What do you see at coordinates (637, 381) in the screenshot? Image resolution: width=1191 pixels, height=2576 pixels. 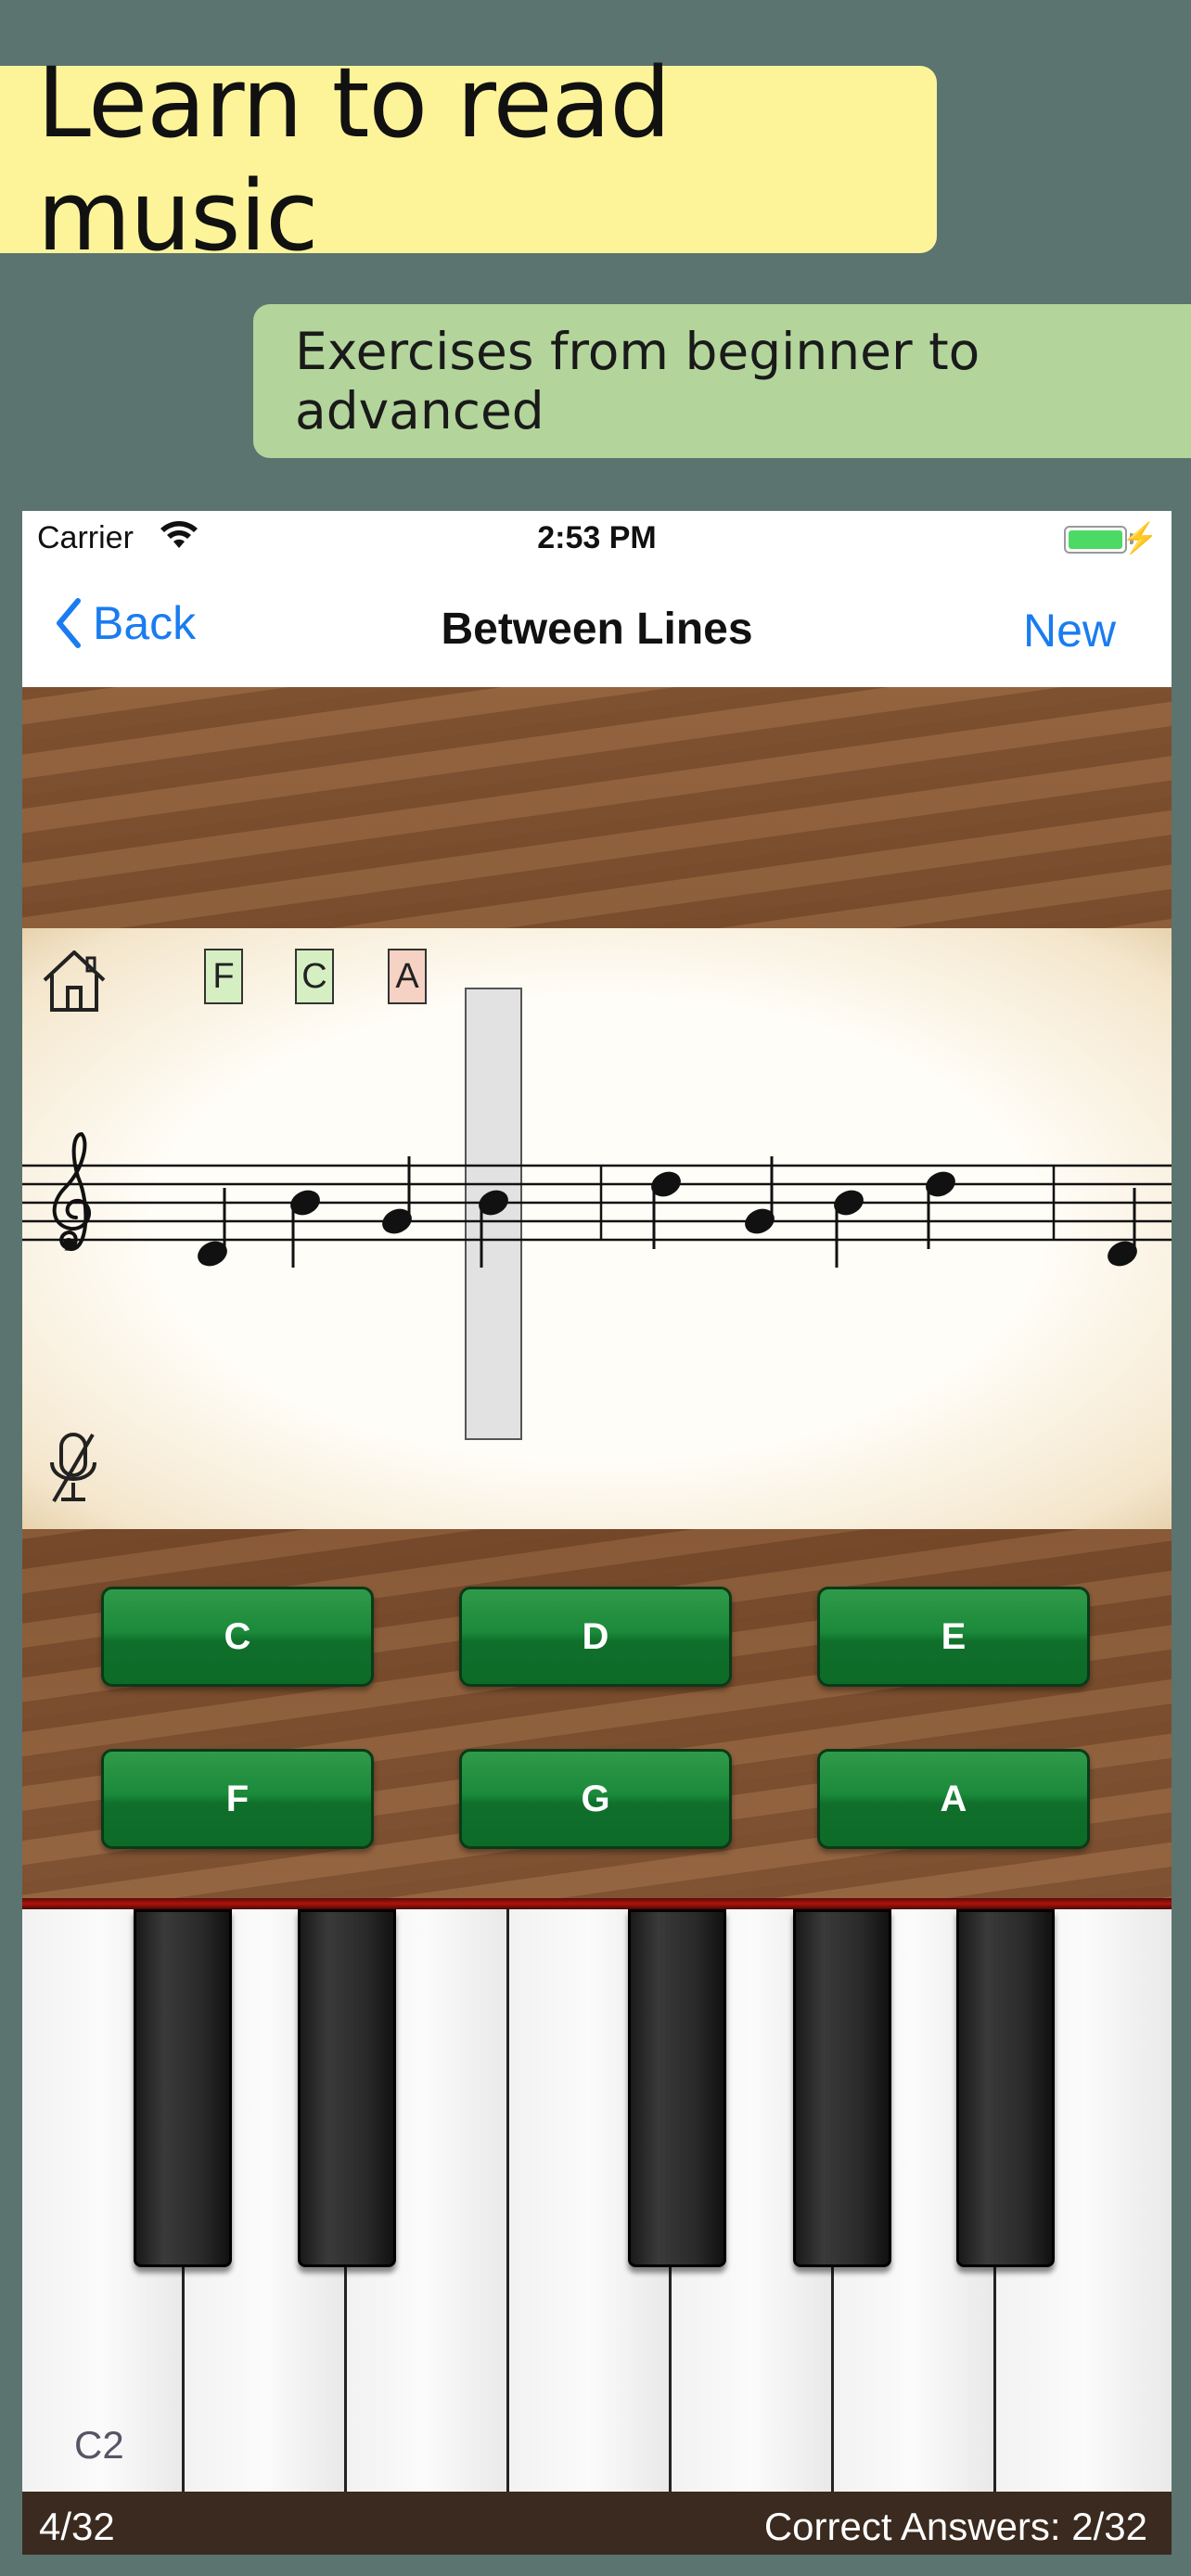 I see `promo-subline: Exercises from beginner to advanced` at bounding box center [637, 381].